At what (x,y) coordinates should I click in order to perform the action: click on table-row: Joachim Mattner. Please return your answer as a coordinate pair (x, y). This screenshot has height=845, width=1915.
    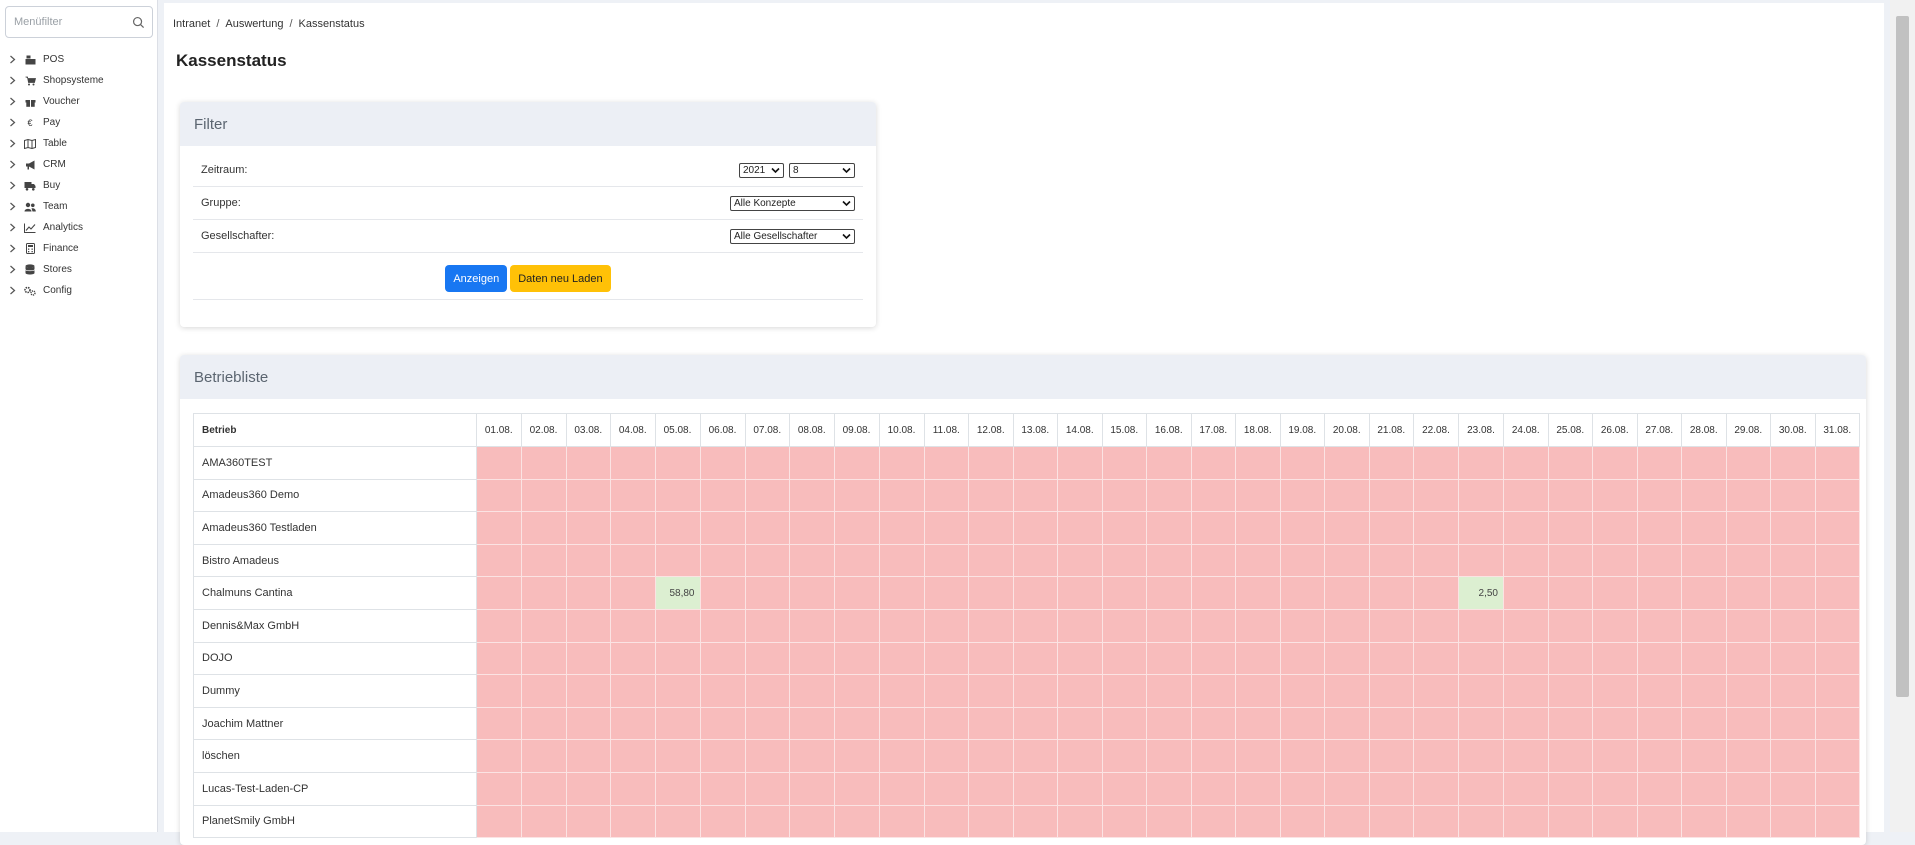
    Looking at the image, I should click on (1026, 723).